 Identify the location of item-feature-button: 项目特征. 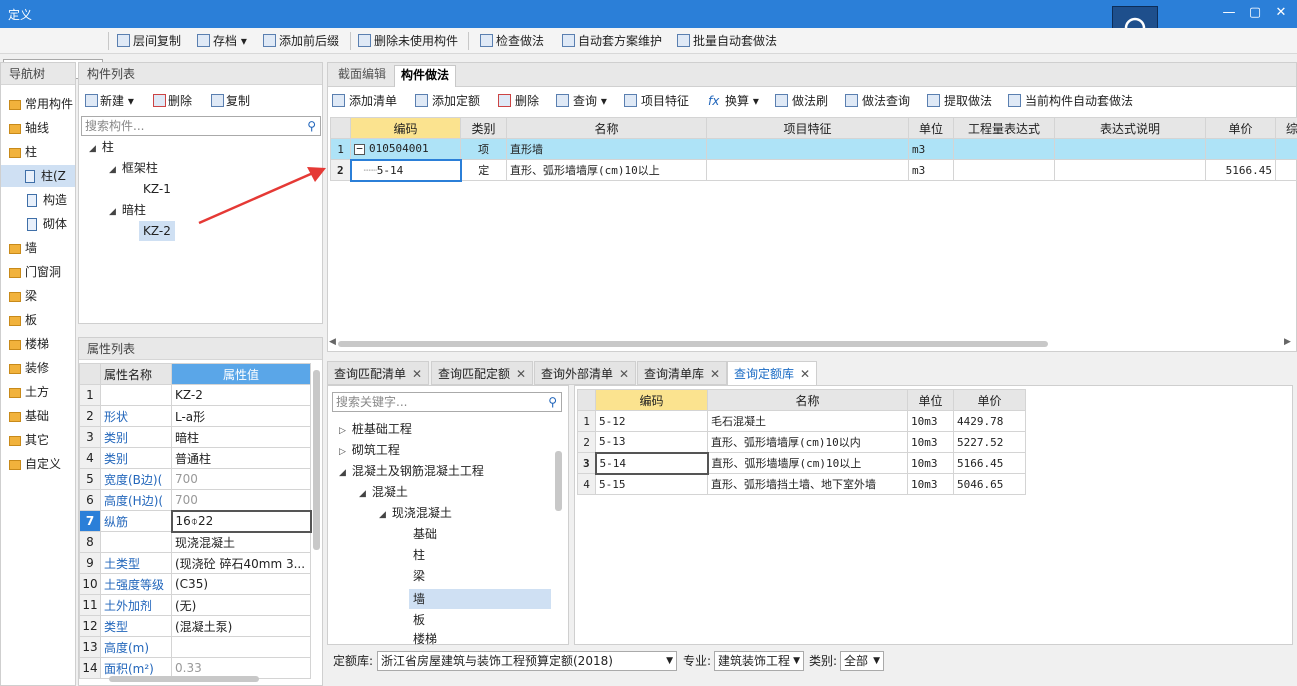
(655, 101).